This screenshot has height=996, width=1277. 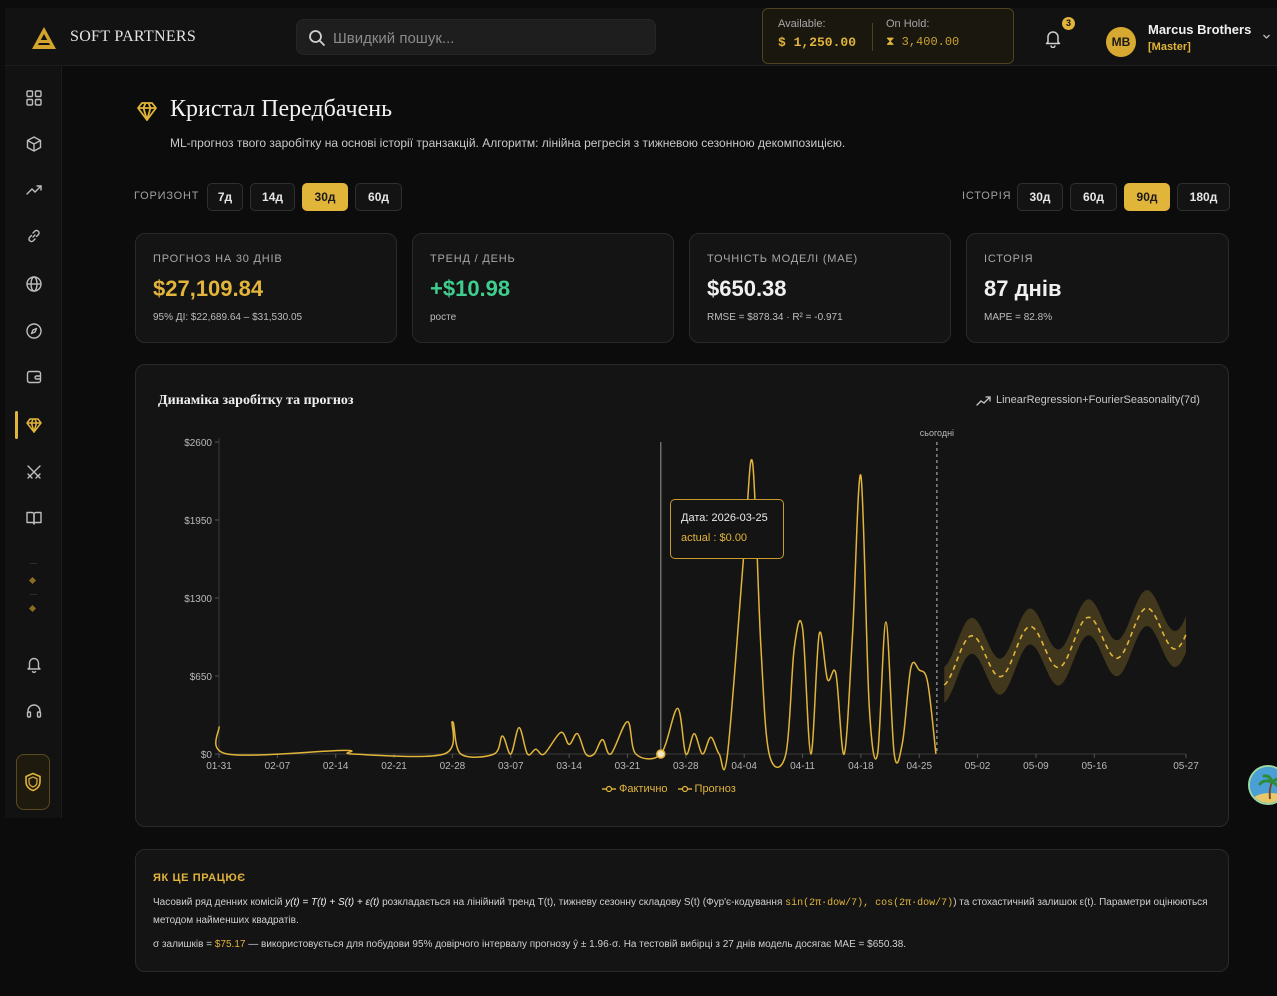 I want to click on shield-icon, so click(x=33, y=782).